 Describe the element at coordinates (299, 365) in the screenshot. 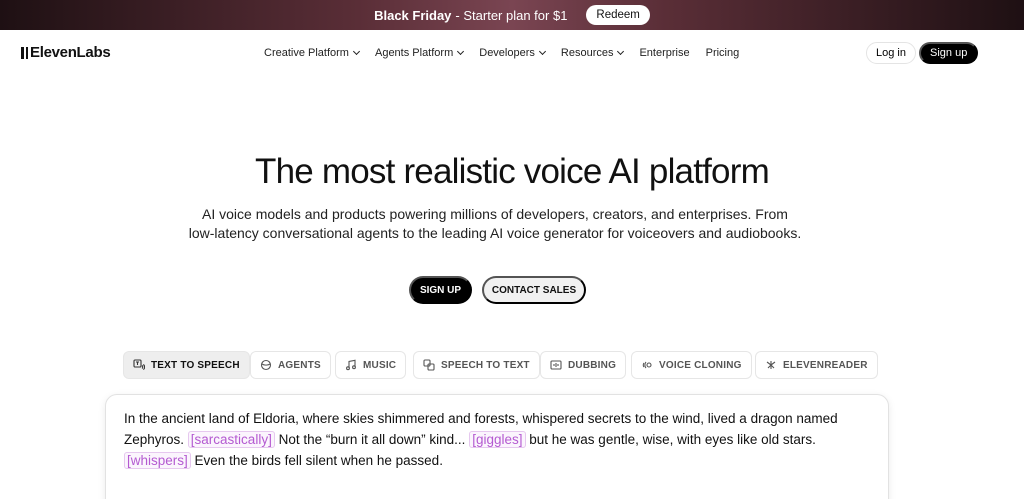

I see `tab-label: AGENTS` at that location.